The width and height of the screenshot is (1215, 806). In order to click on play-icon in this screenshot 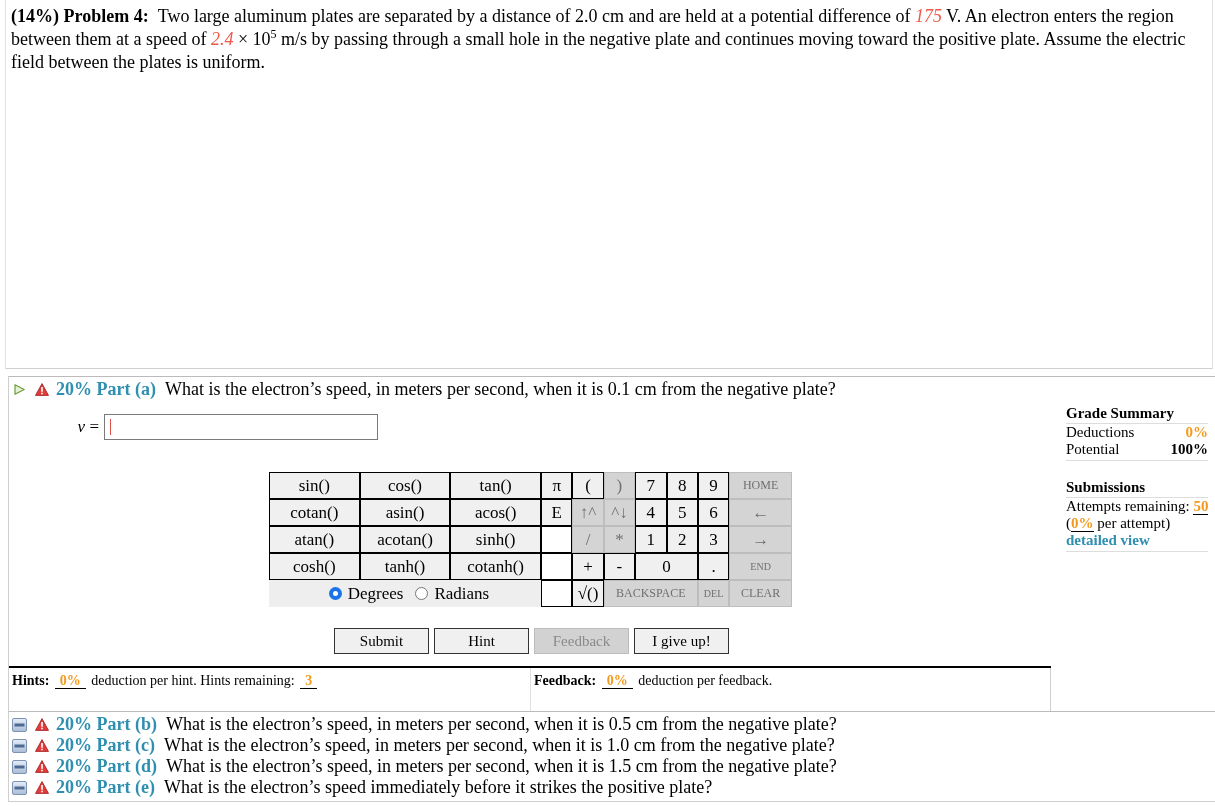, I will do `click(19, 389)`.